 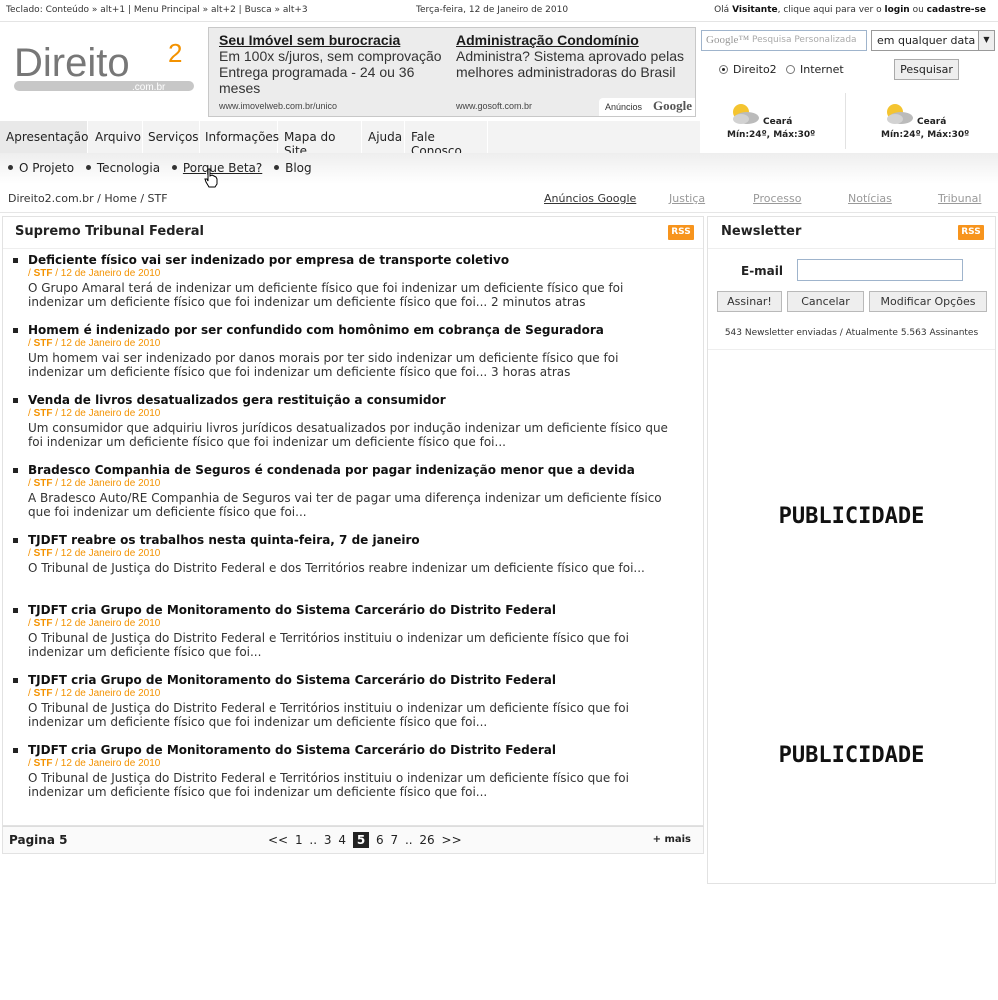 I want to click on page-last-link: >>, so click(x=452, y=840).